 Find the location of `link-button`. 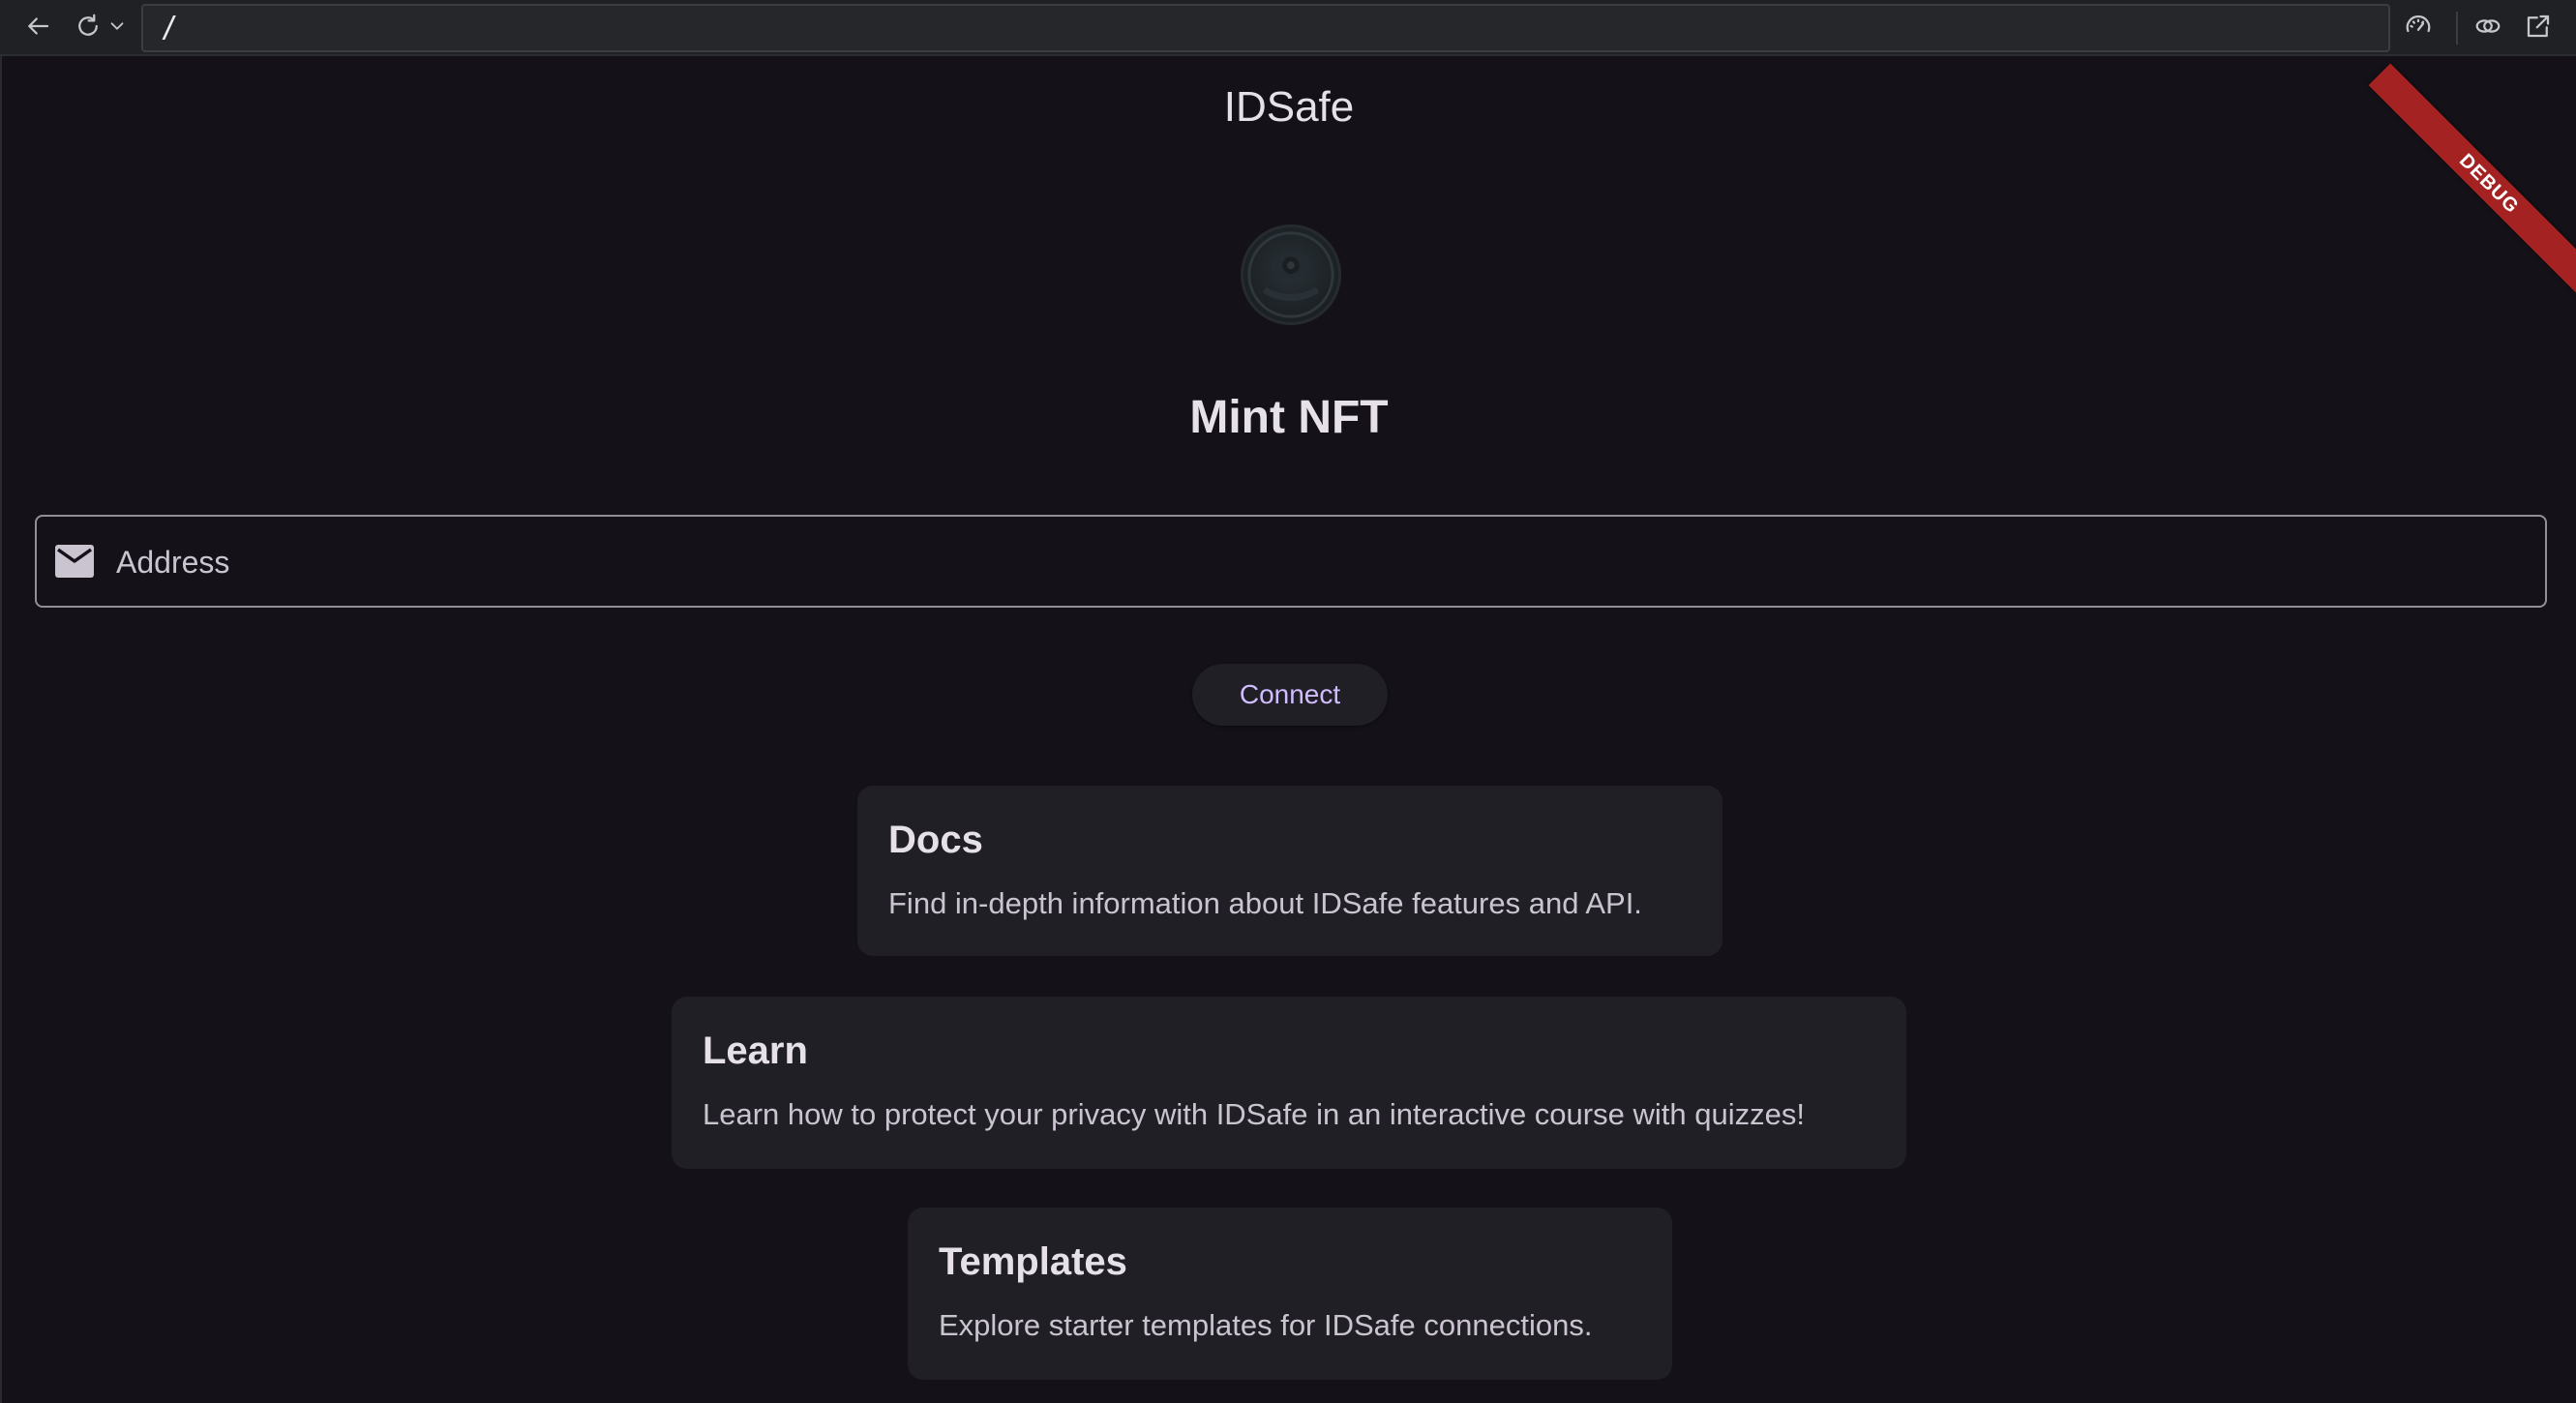

link-button is located at coordinates (2488, 28).